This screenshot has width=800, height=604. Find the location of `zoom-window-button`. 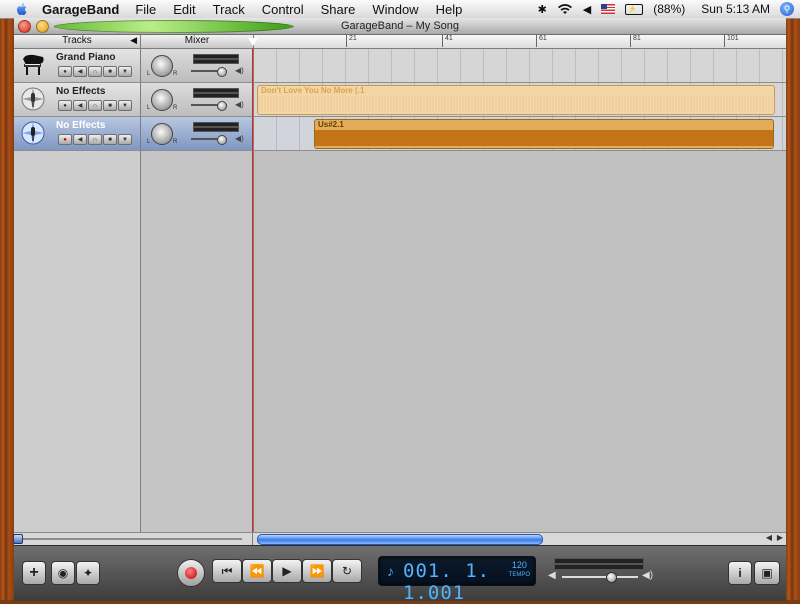

zoom-window-button is located at coordinates (174, 26).